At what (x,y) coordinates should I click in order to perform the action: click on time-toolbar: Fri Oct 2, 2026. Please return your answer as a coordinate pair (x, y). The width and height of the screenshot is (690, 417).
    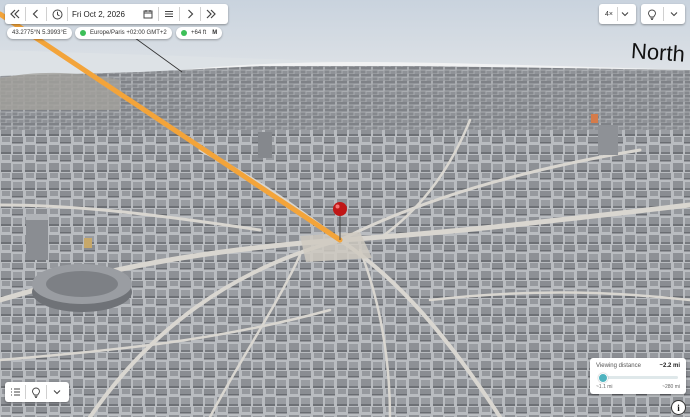
    Looking at the image, I should click on (116, 14).